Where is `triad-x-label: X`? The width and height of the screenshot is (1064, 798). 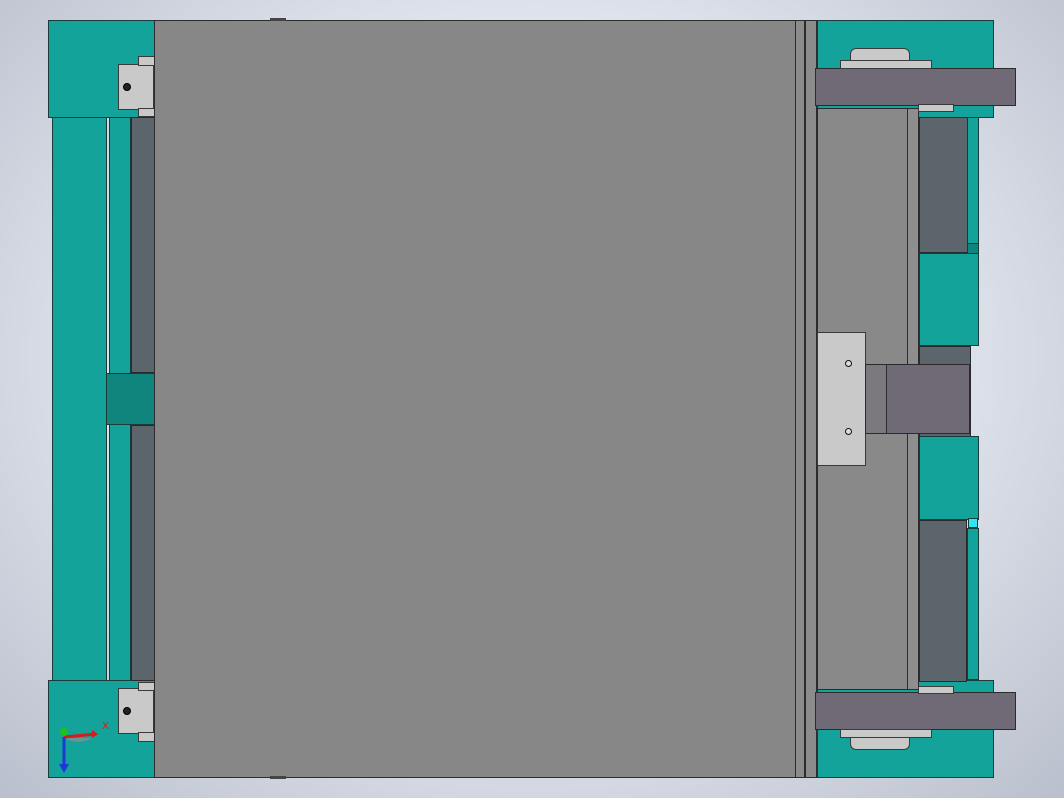 triad-x-label: X is located at coordinates (105, 726).